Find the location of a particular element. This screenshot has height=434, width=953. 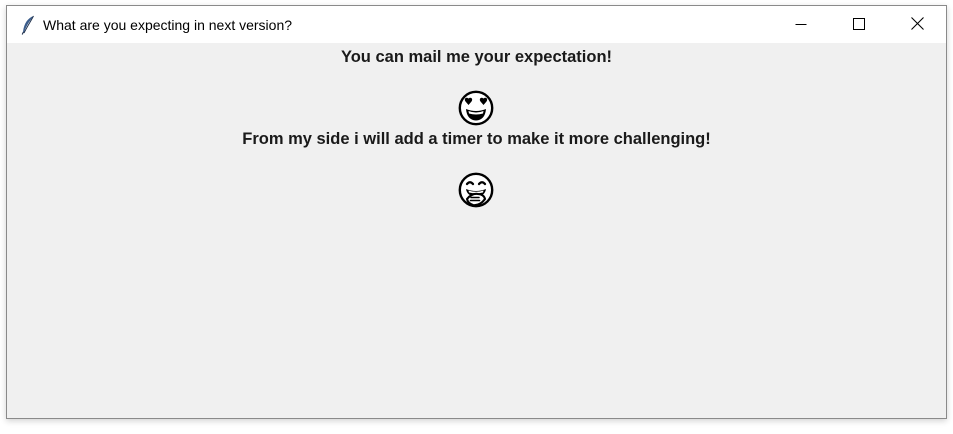

minimize-button is located at coordinates (801, 24).